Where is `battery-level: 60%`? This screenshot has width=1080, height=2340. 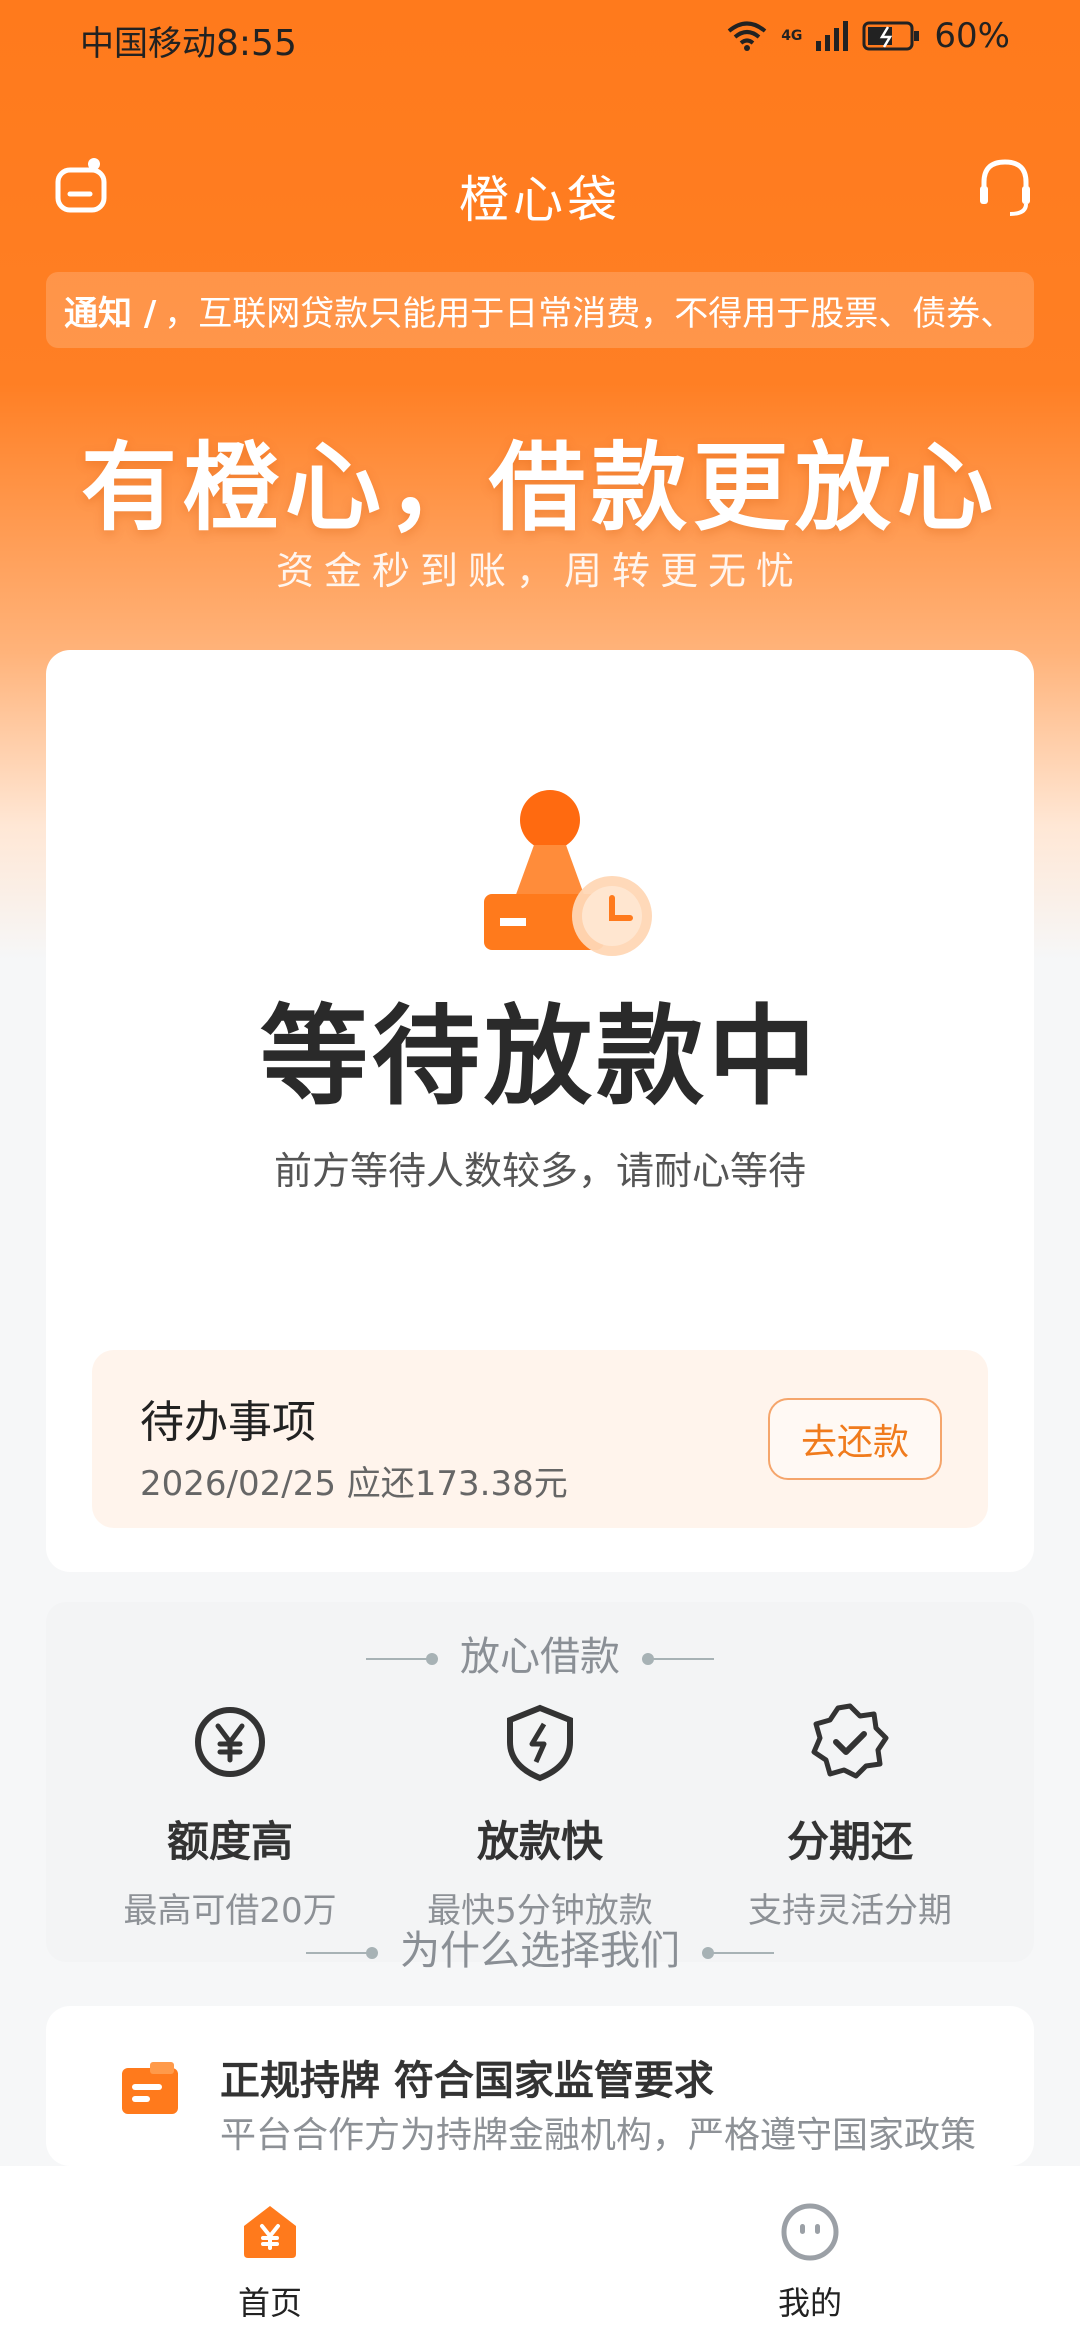 battery-level: 60% is located at coordinates (972, 36).